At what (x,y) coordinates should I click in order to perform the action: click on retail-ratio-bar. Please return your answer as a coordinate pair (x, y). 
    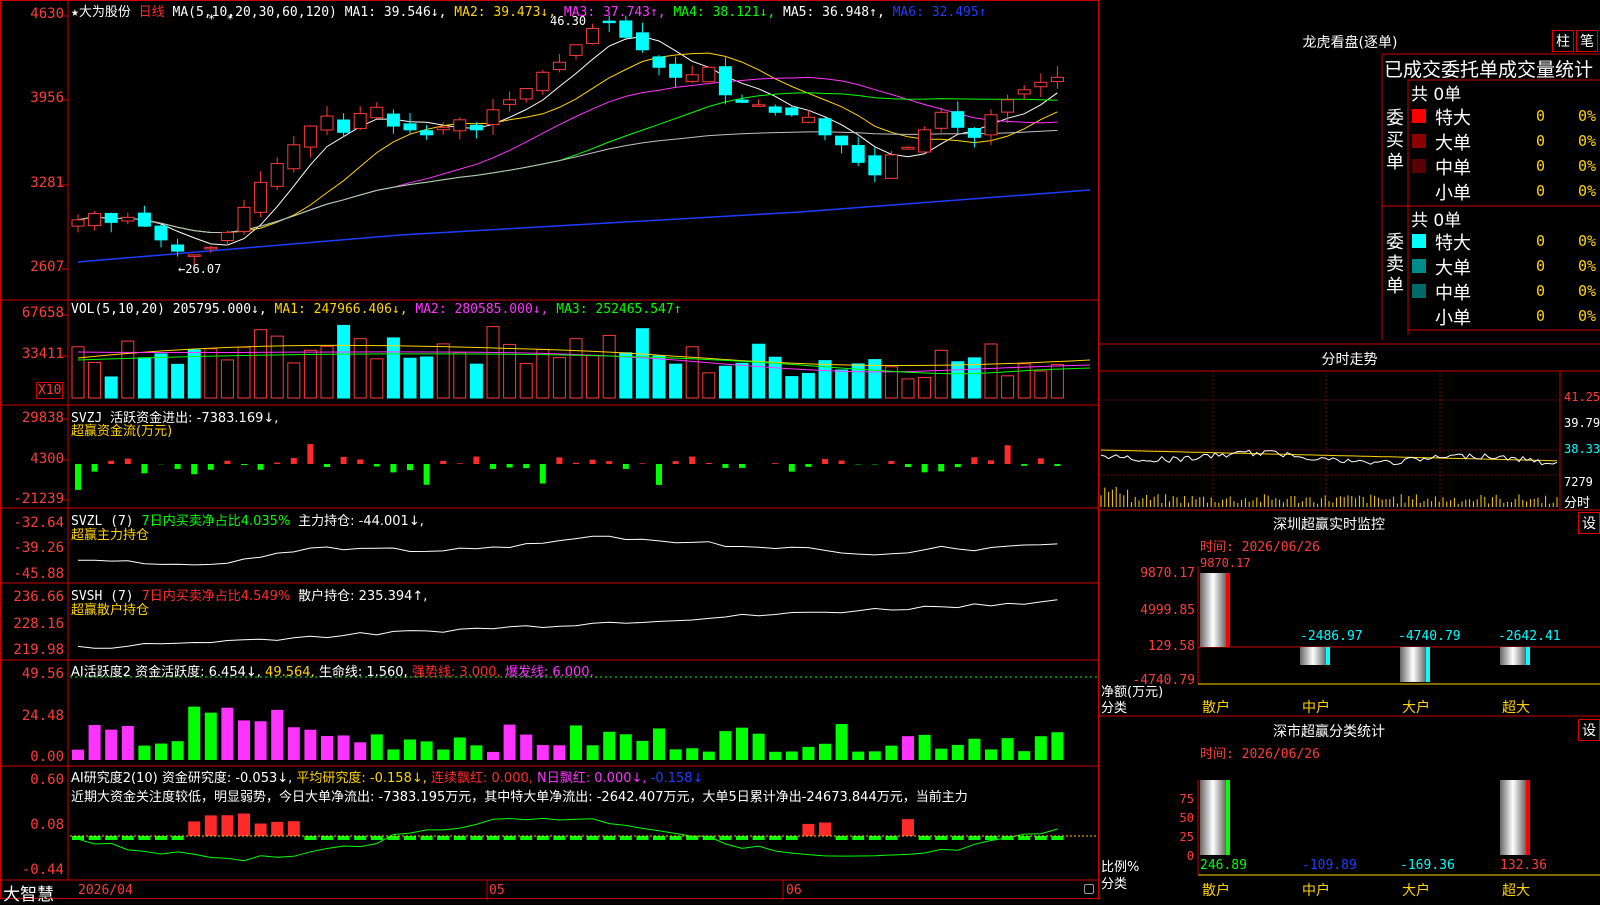
    Looking at the image, I should click on (1213, 817).